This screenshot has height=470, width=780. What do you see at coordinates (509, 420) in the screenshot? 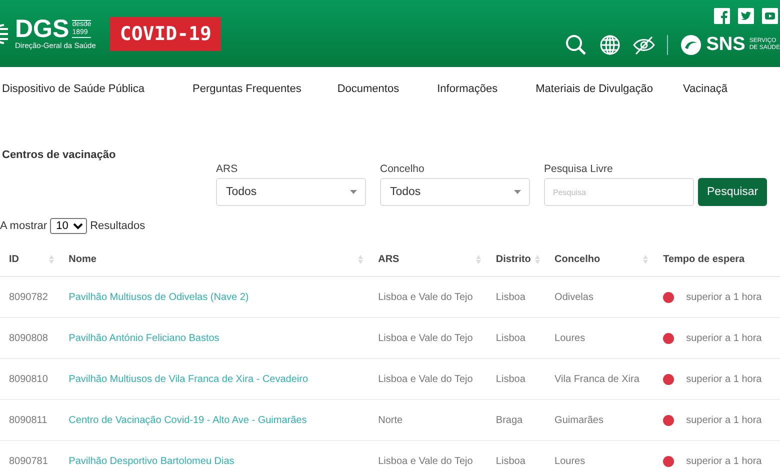
I see `table-cell: Braga` at bounding box center [509, 420].